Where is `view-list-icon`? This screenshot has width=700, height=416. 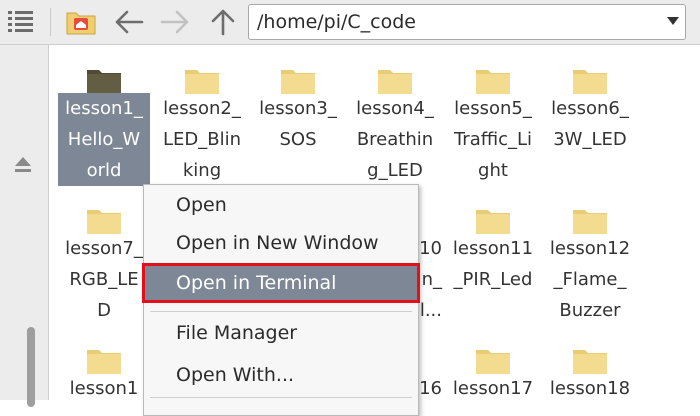 view-list-icon is located at coordinates (21, 22).